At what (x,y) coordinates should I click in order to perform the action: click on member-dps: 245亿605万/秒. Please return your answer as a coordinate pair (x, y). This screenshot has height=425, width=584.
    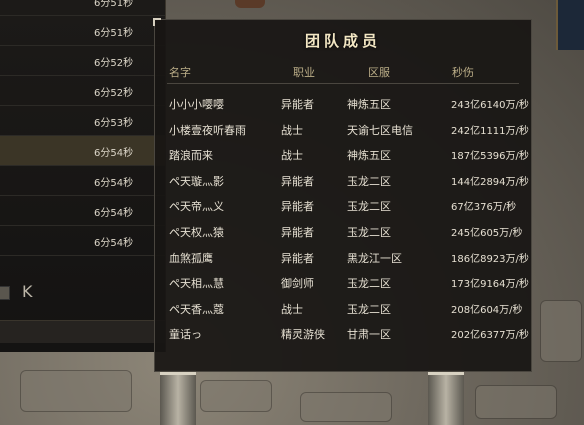
    Looking at the image, I should click on (487, 233).